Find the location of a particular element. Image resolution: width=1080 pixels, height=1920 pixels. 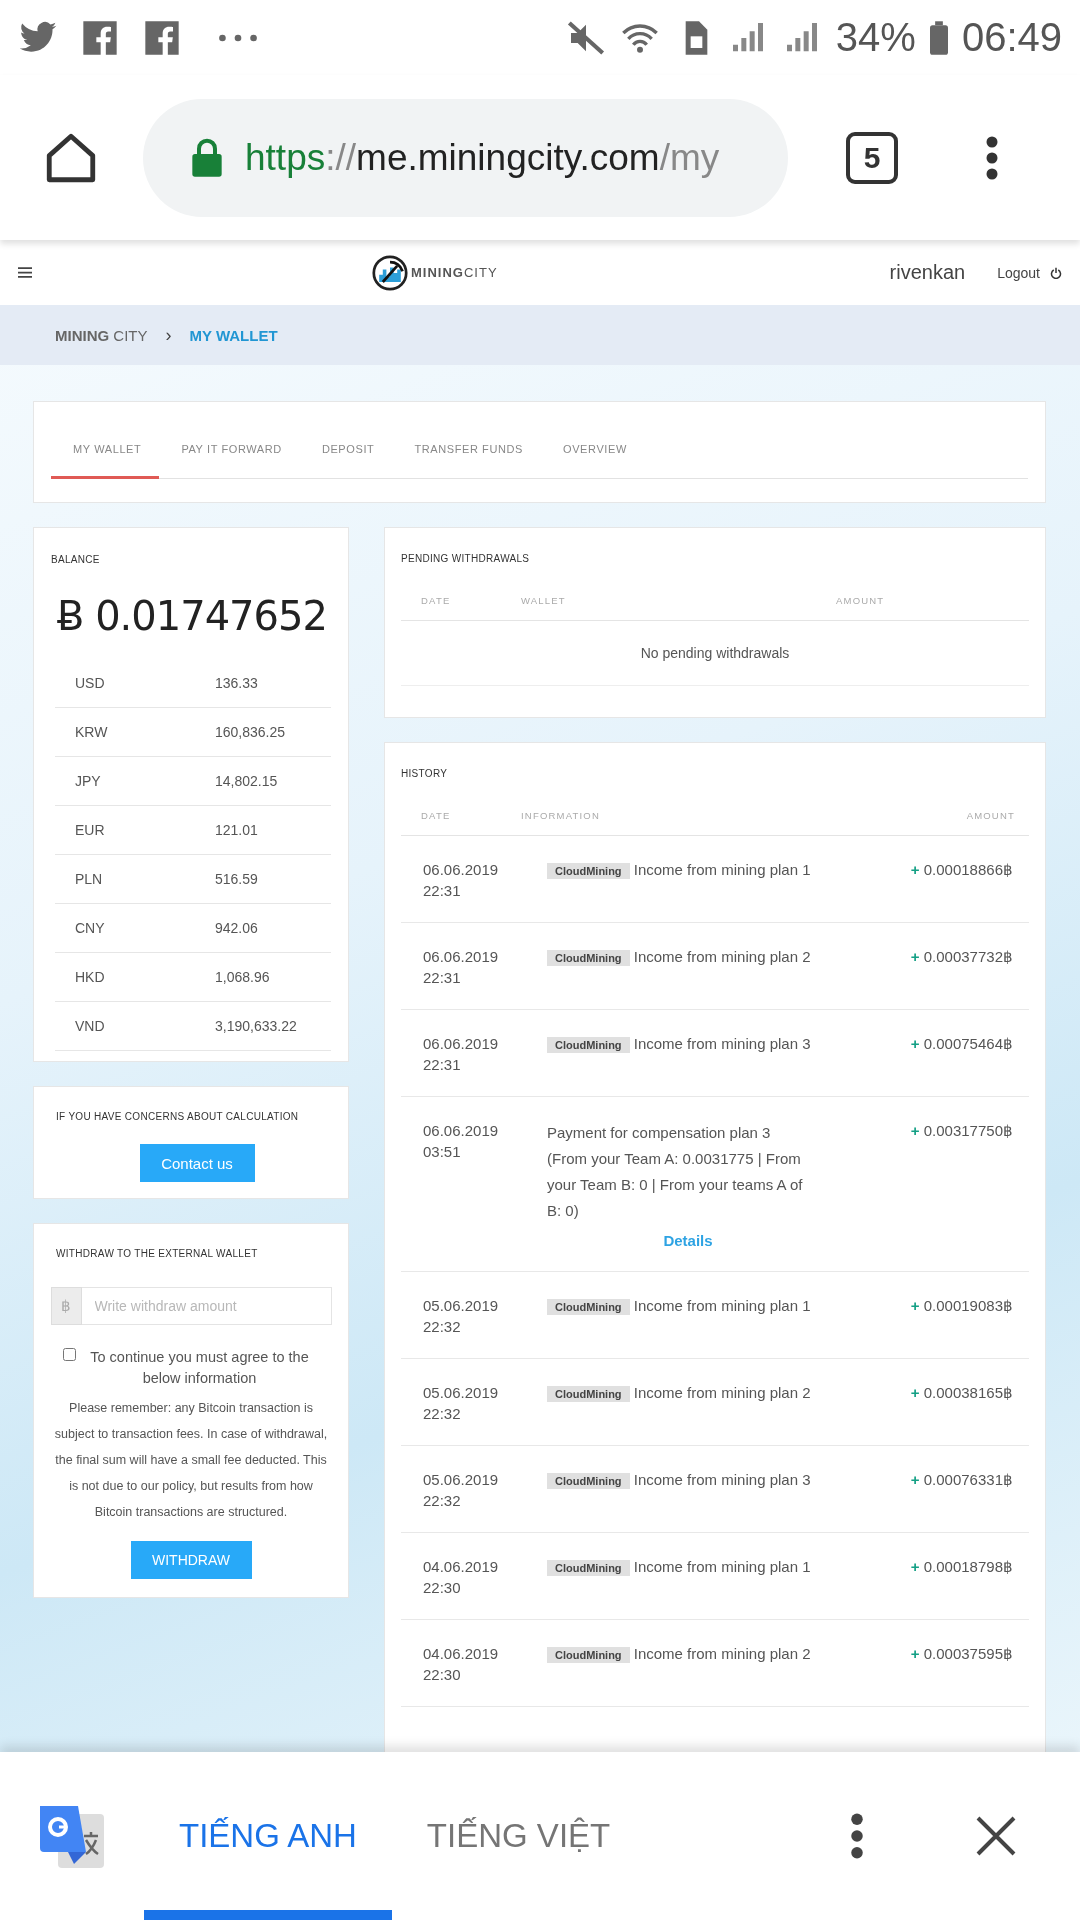

currency-addon: ฿ is located at coordinates (66, 1306).